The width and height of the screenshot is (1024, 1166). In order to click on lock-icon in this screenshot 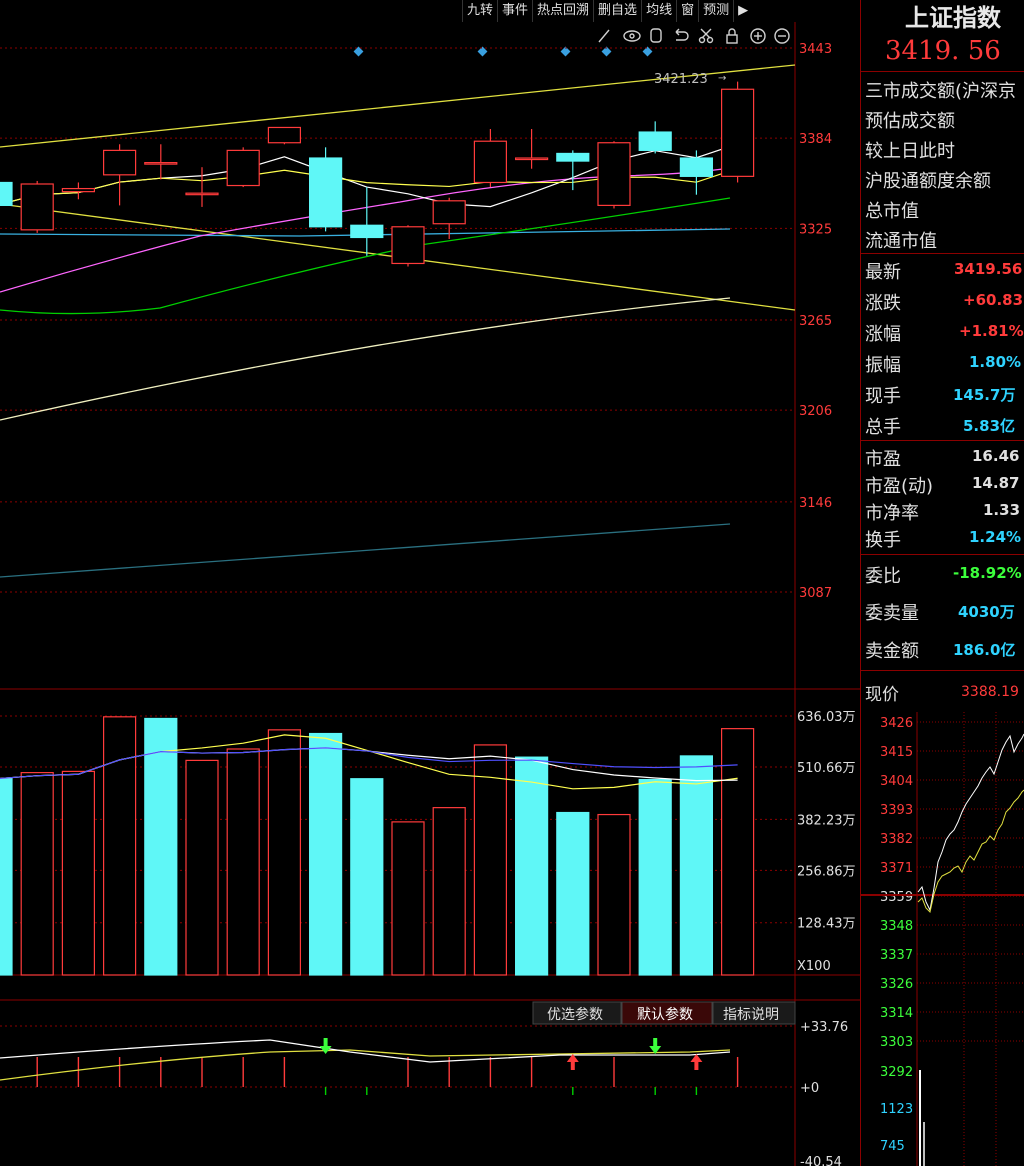, I will do `click(732, 36)`.